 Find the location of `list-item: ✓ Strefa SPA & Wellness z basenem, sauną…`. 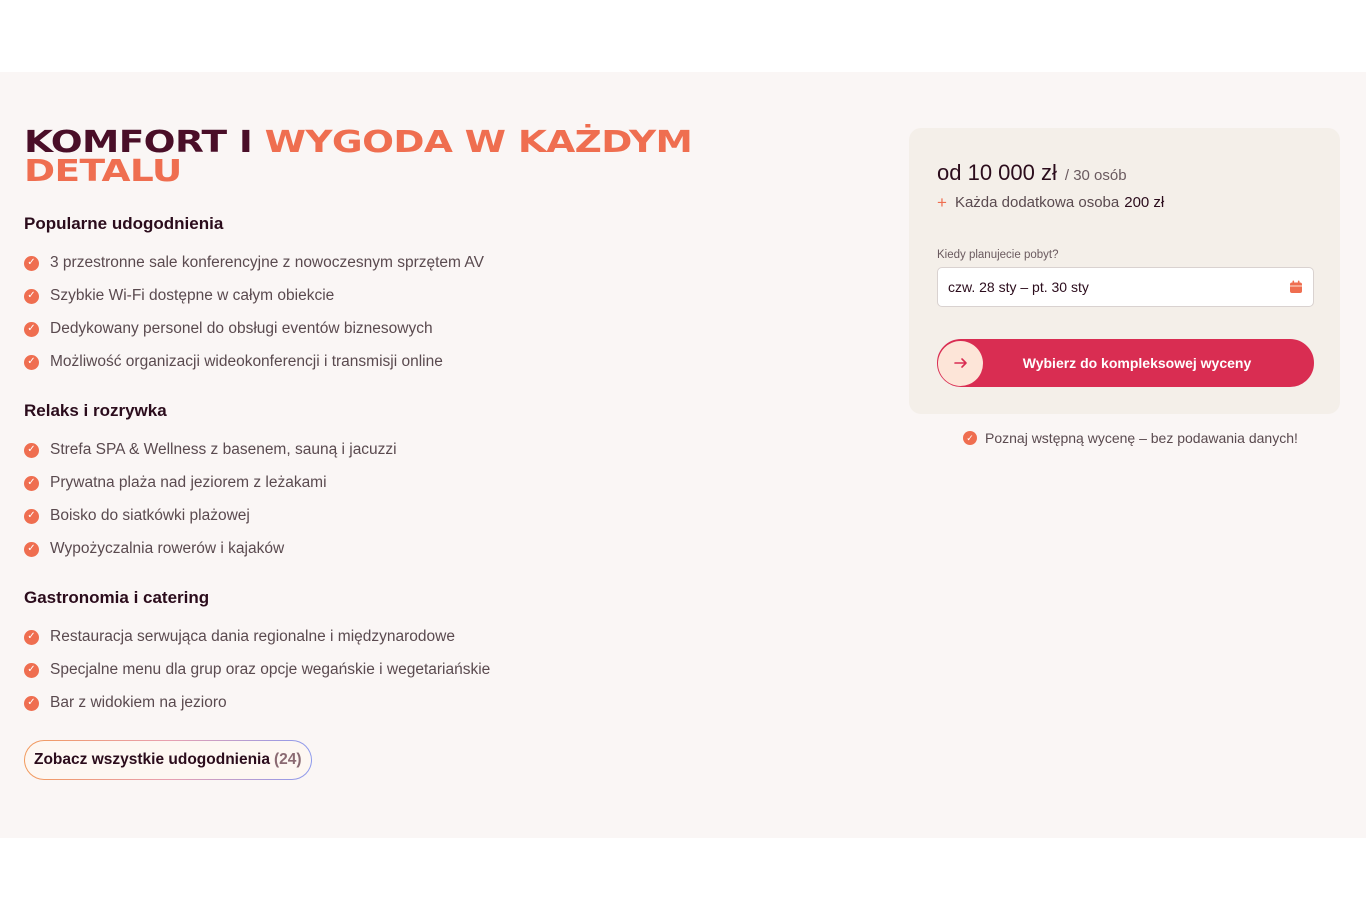

list-item: ✓ Strefa SPA & Wellness z basenem, sauną… is located at coordinates (210, 450).